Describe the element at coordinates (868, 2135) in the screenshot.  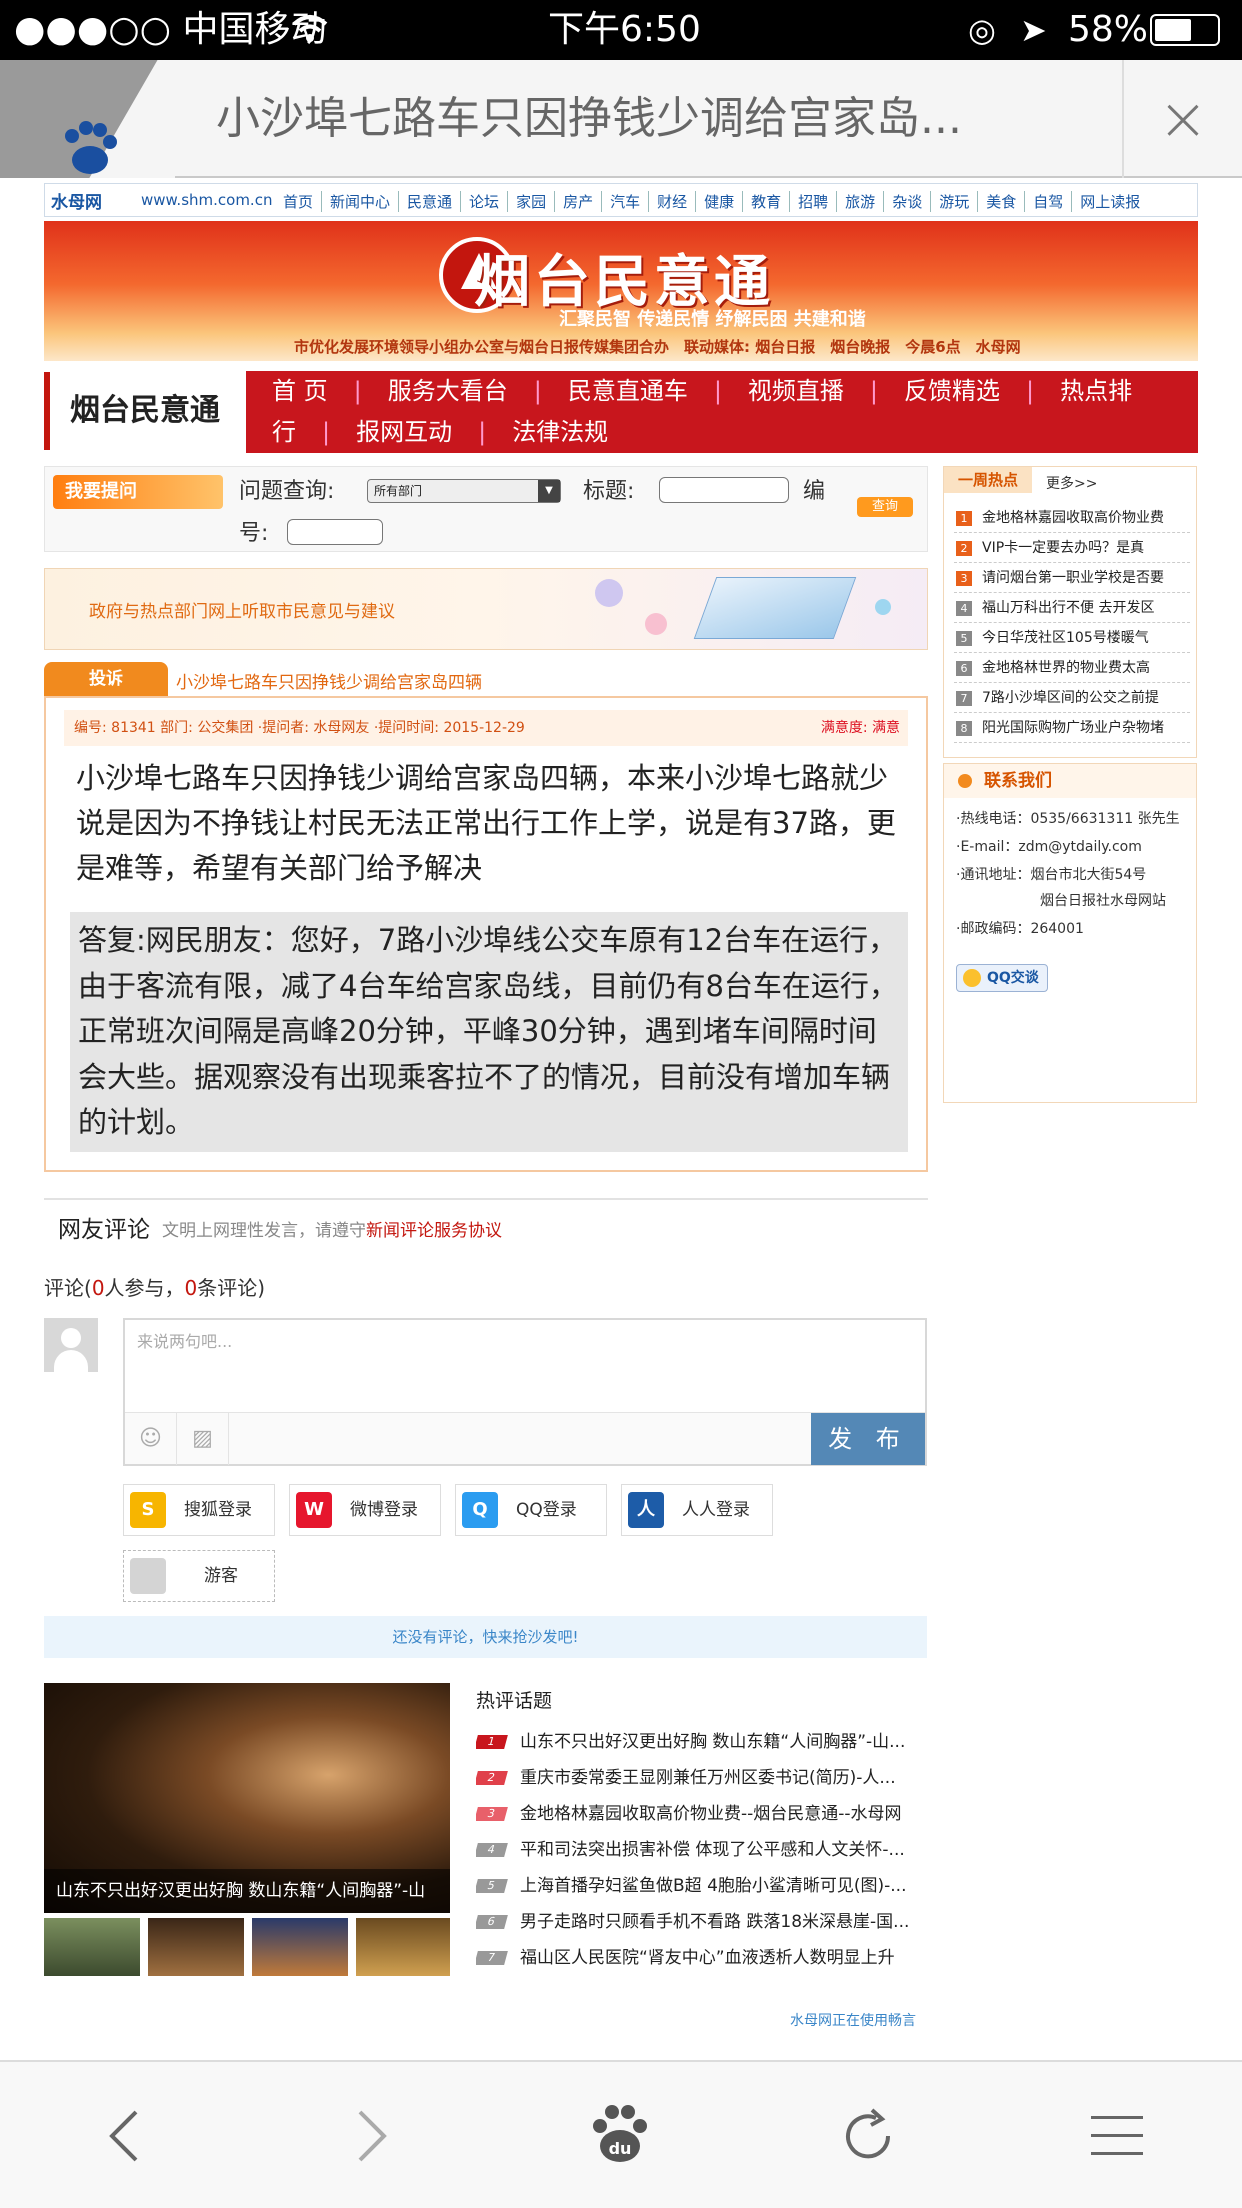
I see `refresh-icon` at that location.